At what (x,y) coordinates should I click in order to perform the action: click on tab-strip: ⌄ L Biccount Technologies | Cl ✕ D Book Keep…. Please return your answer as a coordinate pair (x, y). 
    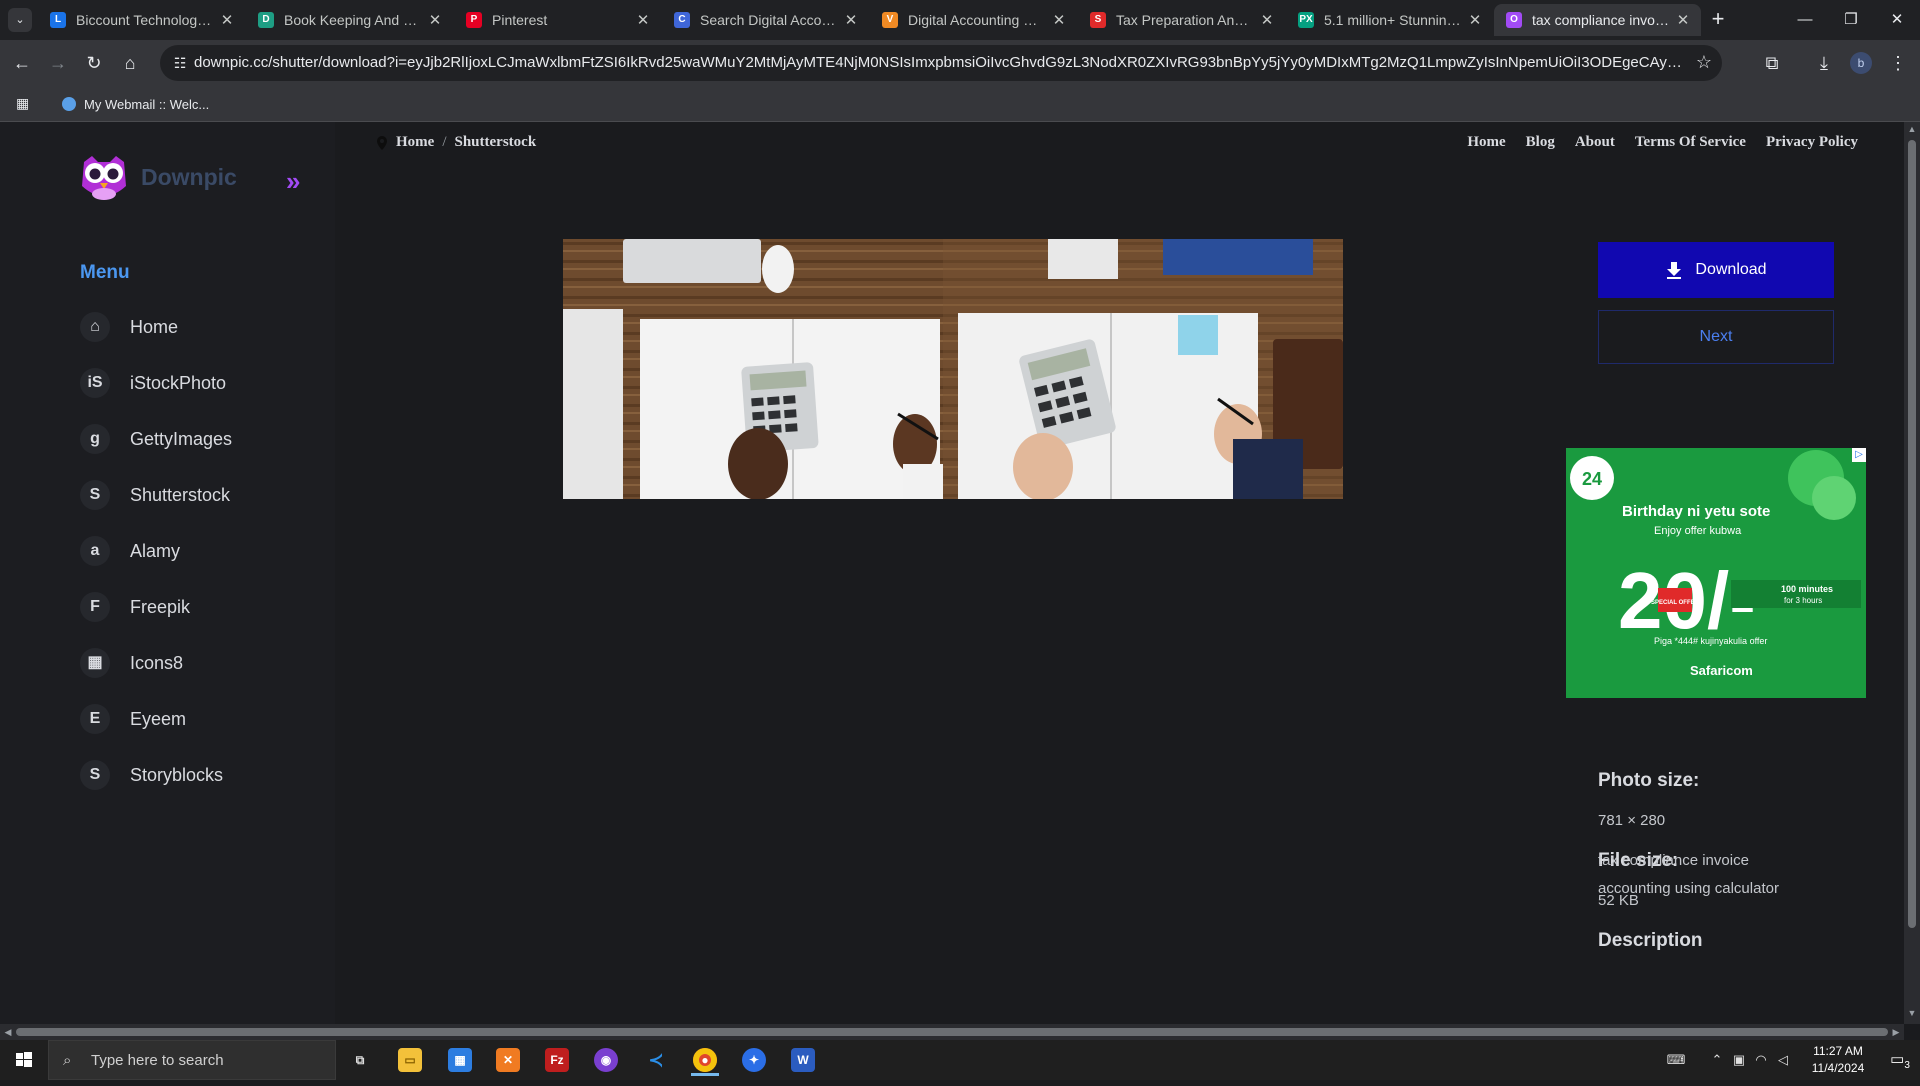
    Looking at the image, I should click on (960, 20).